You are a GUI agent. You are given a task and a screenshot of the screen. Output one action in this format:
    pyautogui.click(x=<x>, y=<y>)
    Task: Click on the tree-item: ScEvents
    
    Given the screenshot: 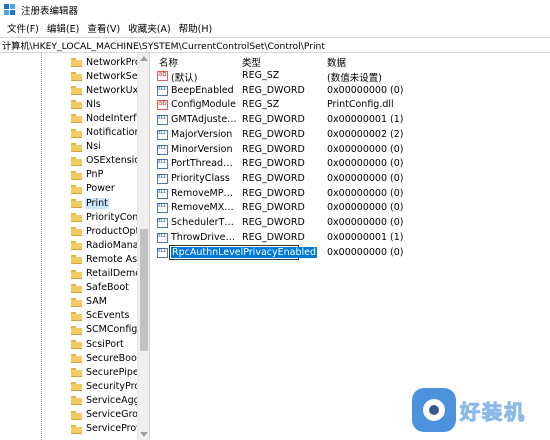 What is the action you would take?
    pyautogui.click(x=74, y=316)
    